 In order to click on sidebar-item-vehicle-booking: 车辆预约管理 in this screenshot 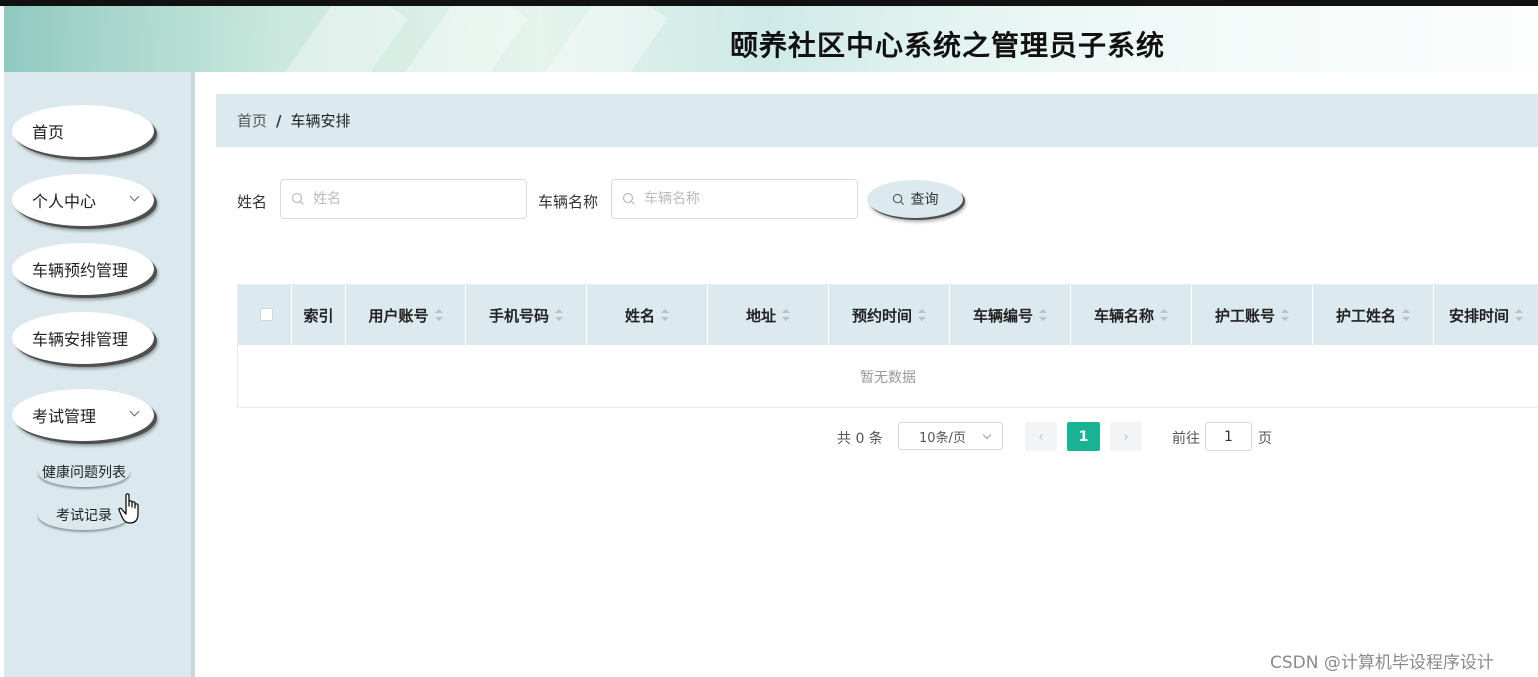, I will do `click(83, 269)`.